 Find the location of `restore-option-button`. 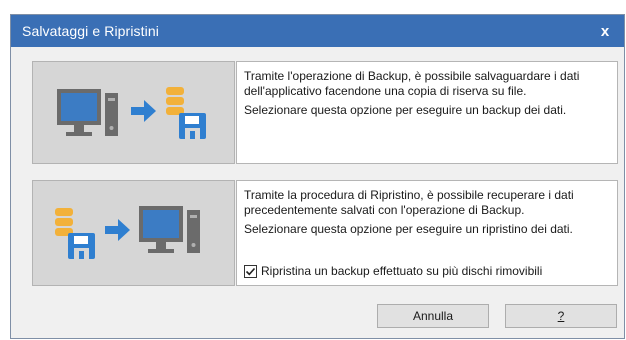

restore-option-button is located at coordinates (133, 233).